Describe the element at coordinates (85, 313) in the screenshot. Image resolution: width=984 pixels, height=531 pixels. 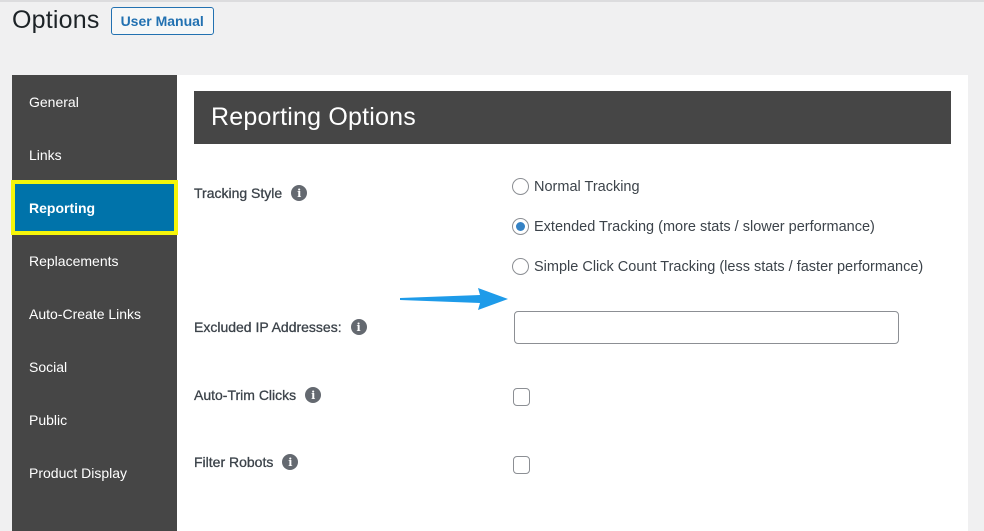
I see `sidebar-item-label: Auto-Create Links` at that location.